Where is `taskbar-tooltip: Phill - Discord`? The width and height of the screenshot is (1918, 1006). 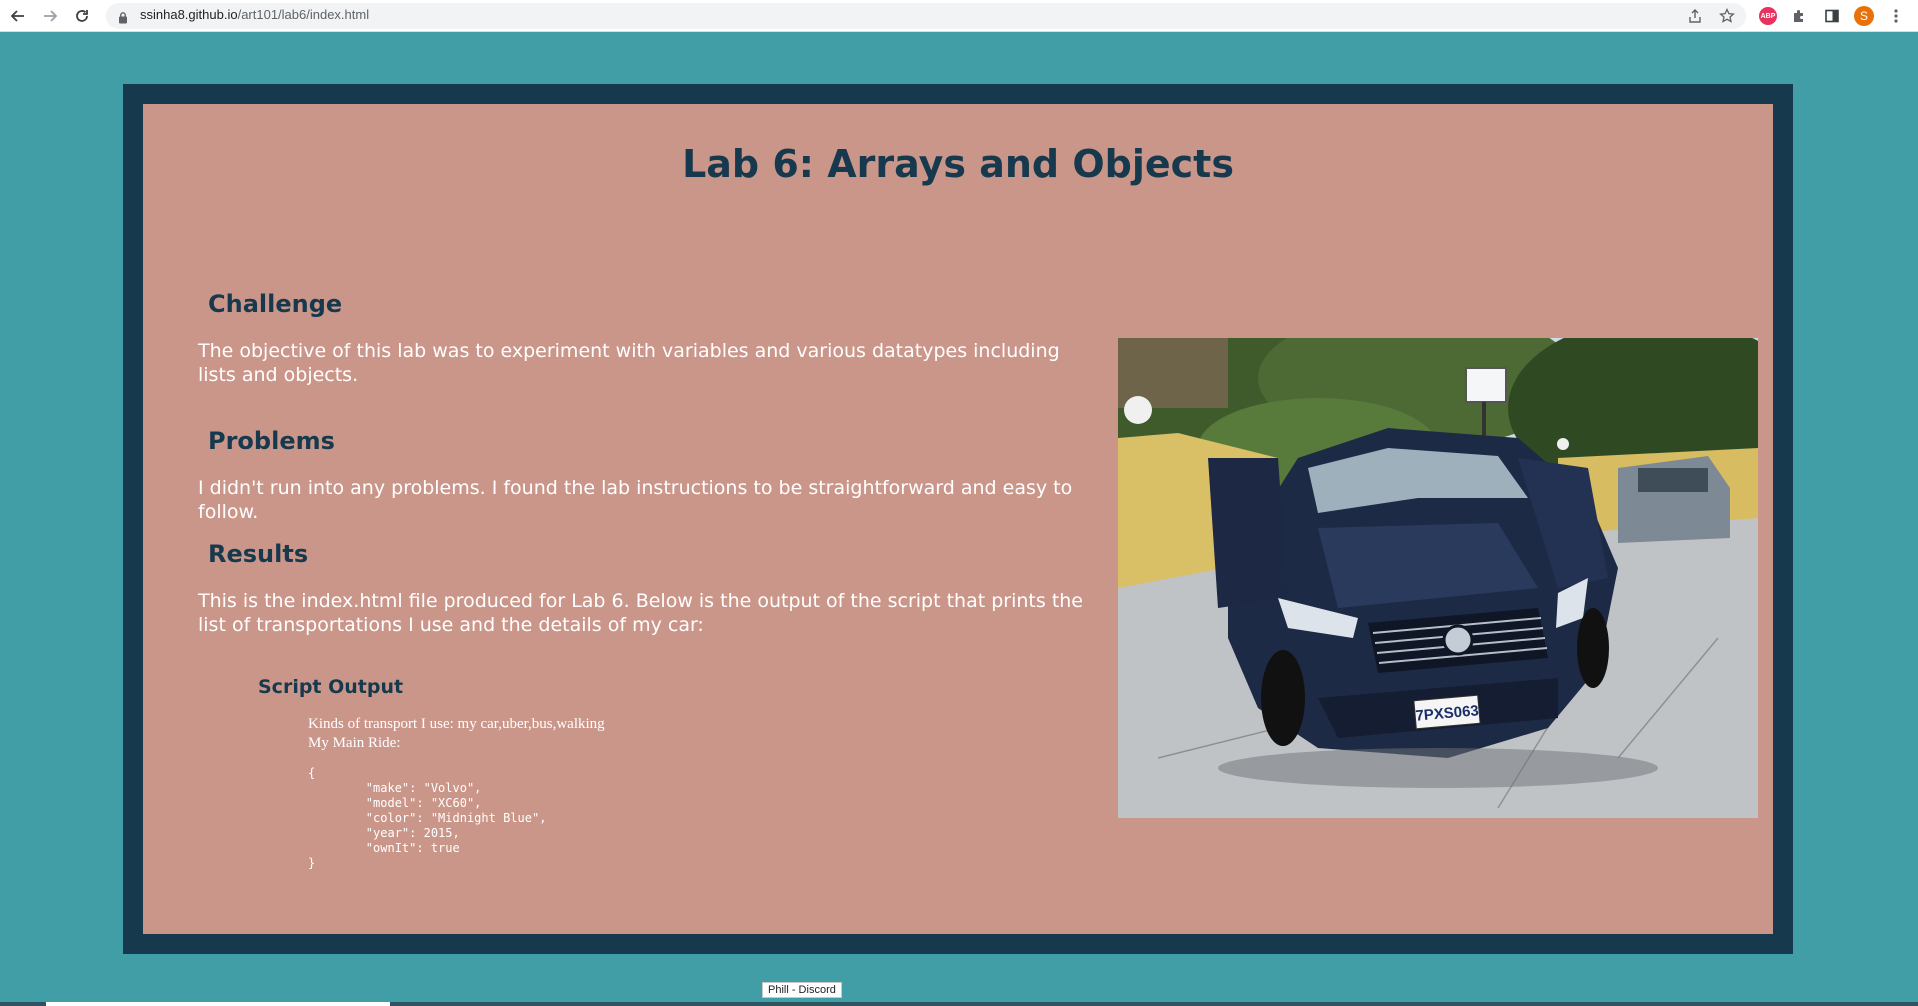 taskbar-tooltip: Phill - Discord is located at coordinates (802, 990).